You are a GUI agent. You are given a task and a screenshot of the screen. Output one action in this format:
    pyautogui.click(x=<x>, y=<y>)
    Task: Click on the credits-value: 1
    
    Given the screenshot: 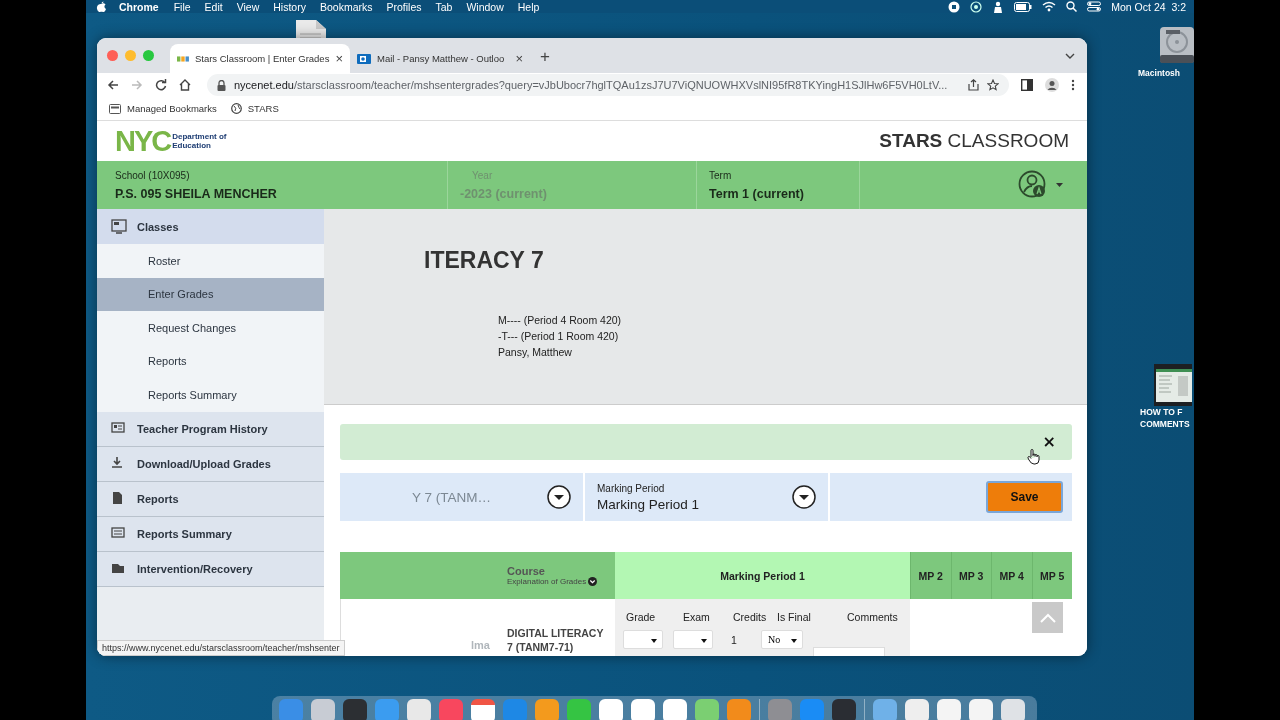 What is the action you would take?
    pyautogui.click(x=734, y=639)
    